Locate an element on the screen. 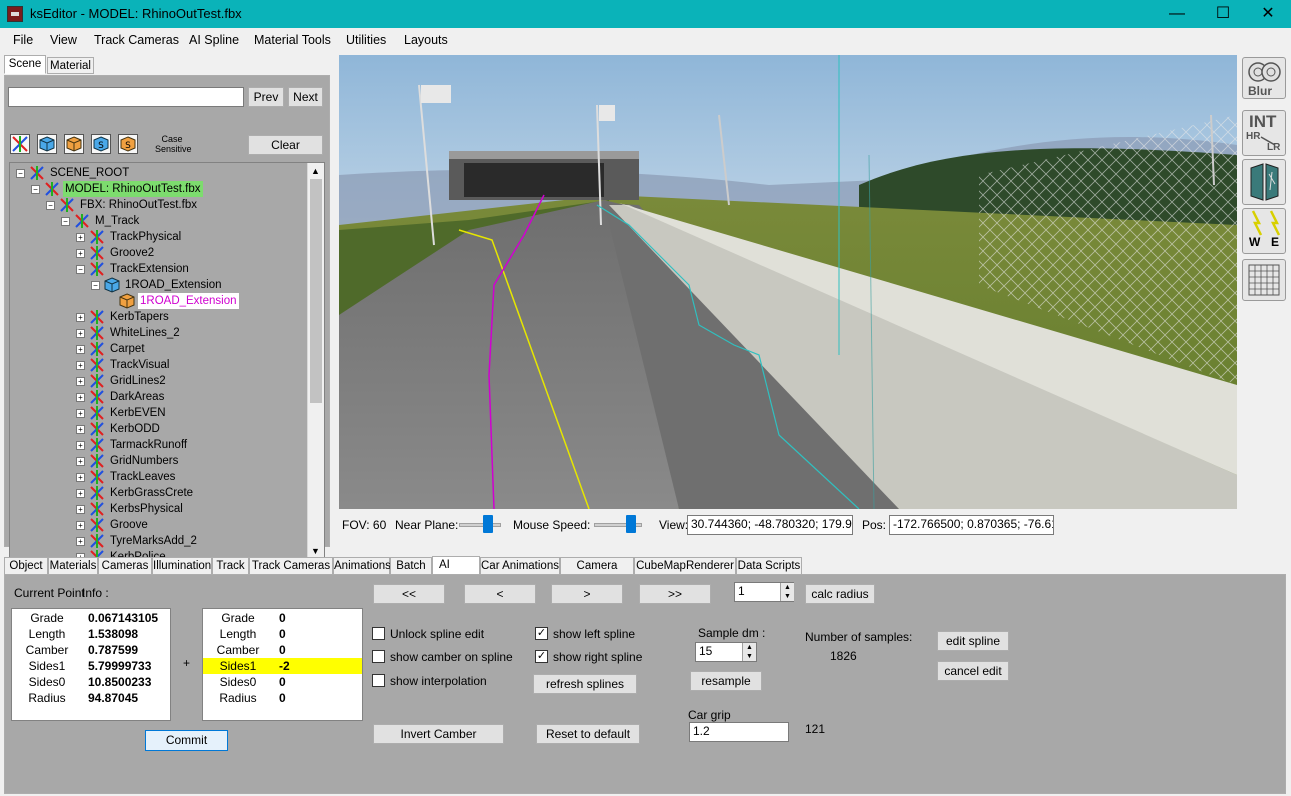 This screenshot has height=796, width=1291. tree-node: − SCENE_ROOT is located at coordinates (158, 173).